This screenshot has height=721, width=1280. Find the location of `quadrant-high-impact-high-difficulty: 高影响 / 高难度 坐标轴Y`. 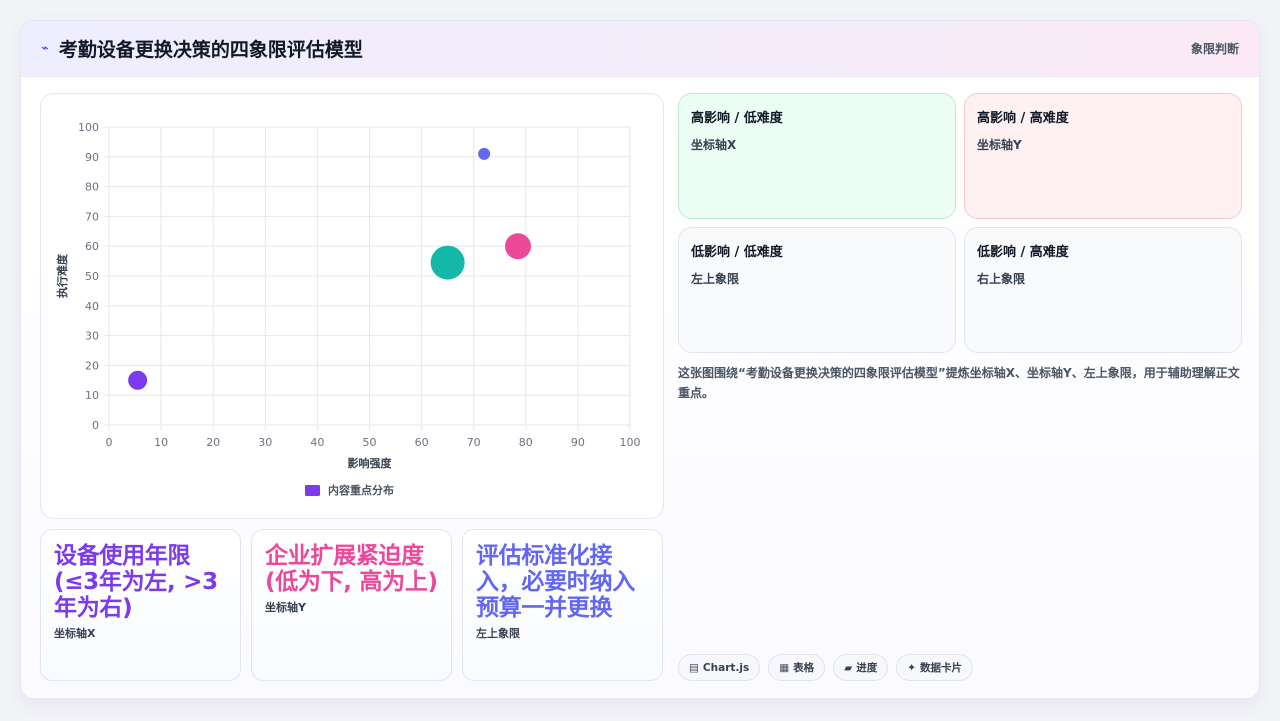

quadrant-high-impact-high-difficulty: 高影响 / 高难度 坐标轴Y is located at coordinates (1103, 156).